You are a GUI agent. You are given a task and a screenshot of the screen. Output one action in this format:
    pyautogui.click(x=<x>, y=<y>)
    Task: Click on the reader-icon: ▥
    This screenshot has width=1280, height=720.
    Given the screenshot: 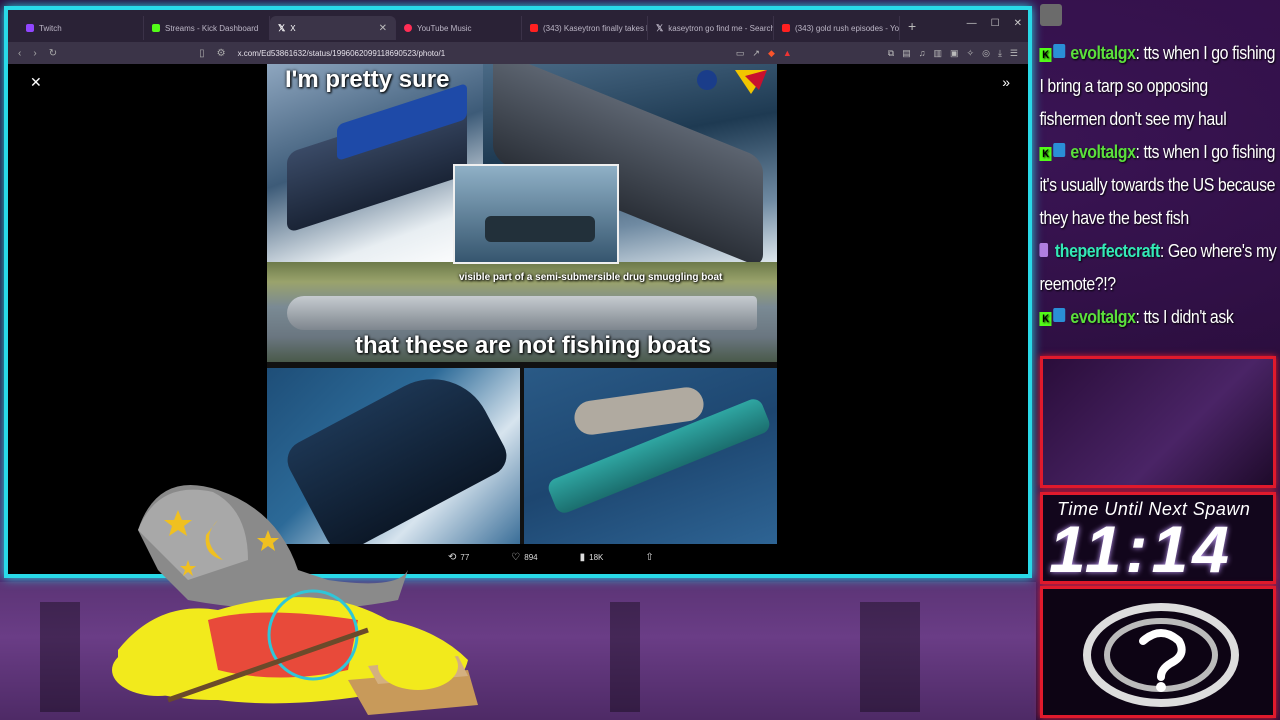 What is the action you would take?
    pyautogui.click(x=938, y=53)
    